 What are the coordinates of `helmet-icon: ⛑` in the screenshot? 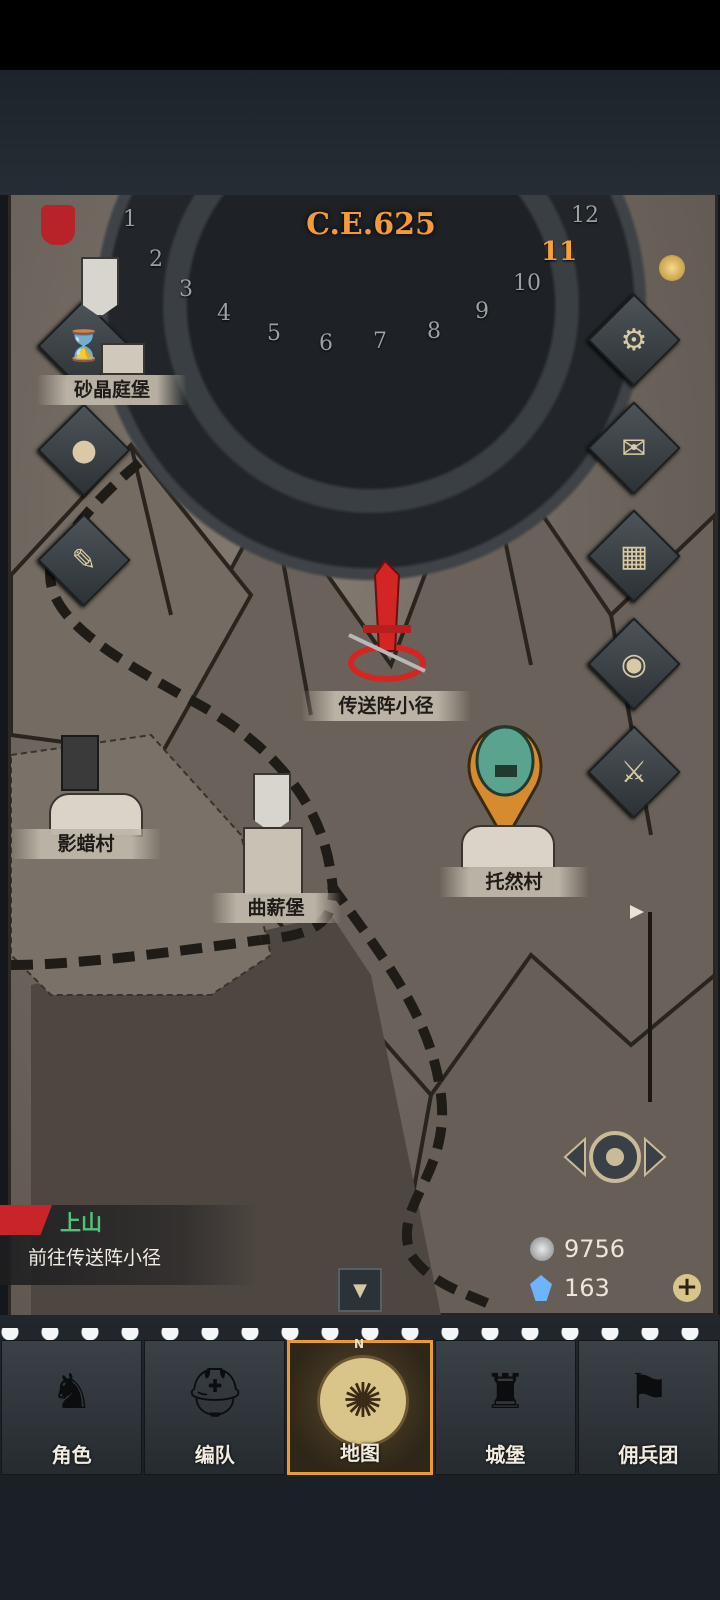 It's located at (215, 1392).